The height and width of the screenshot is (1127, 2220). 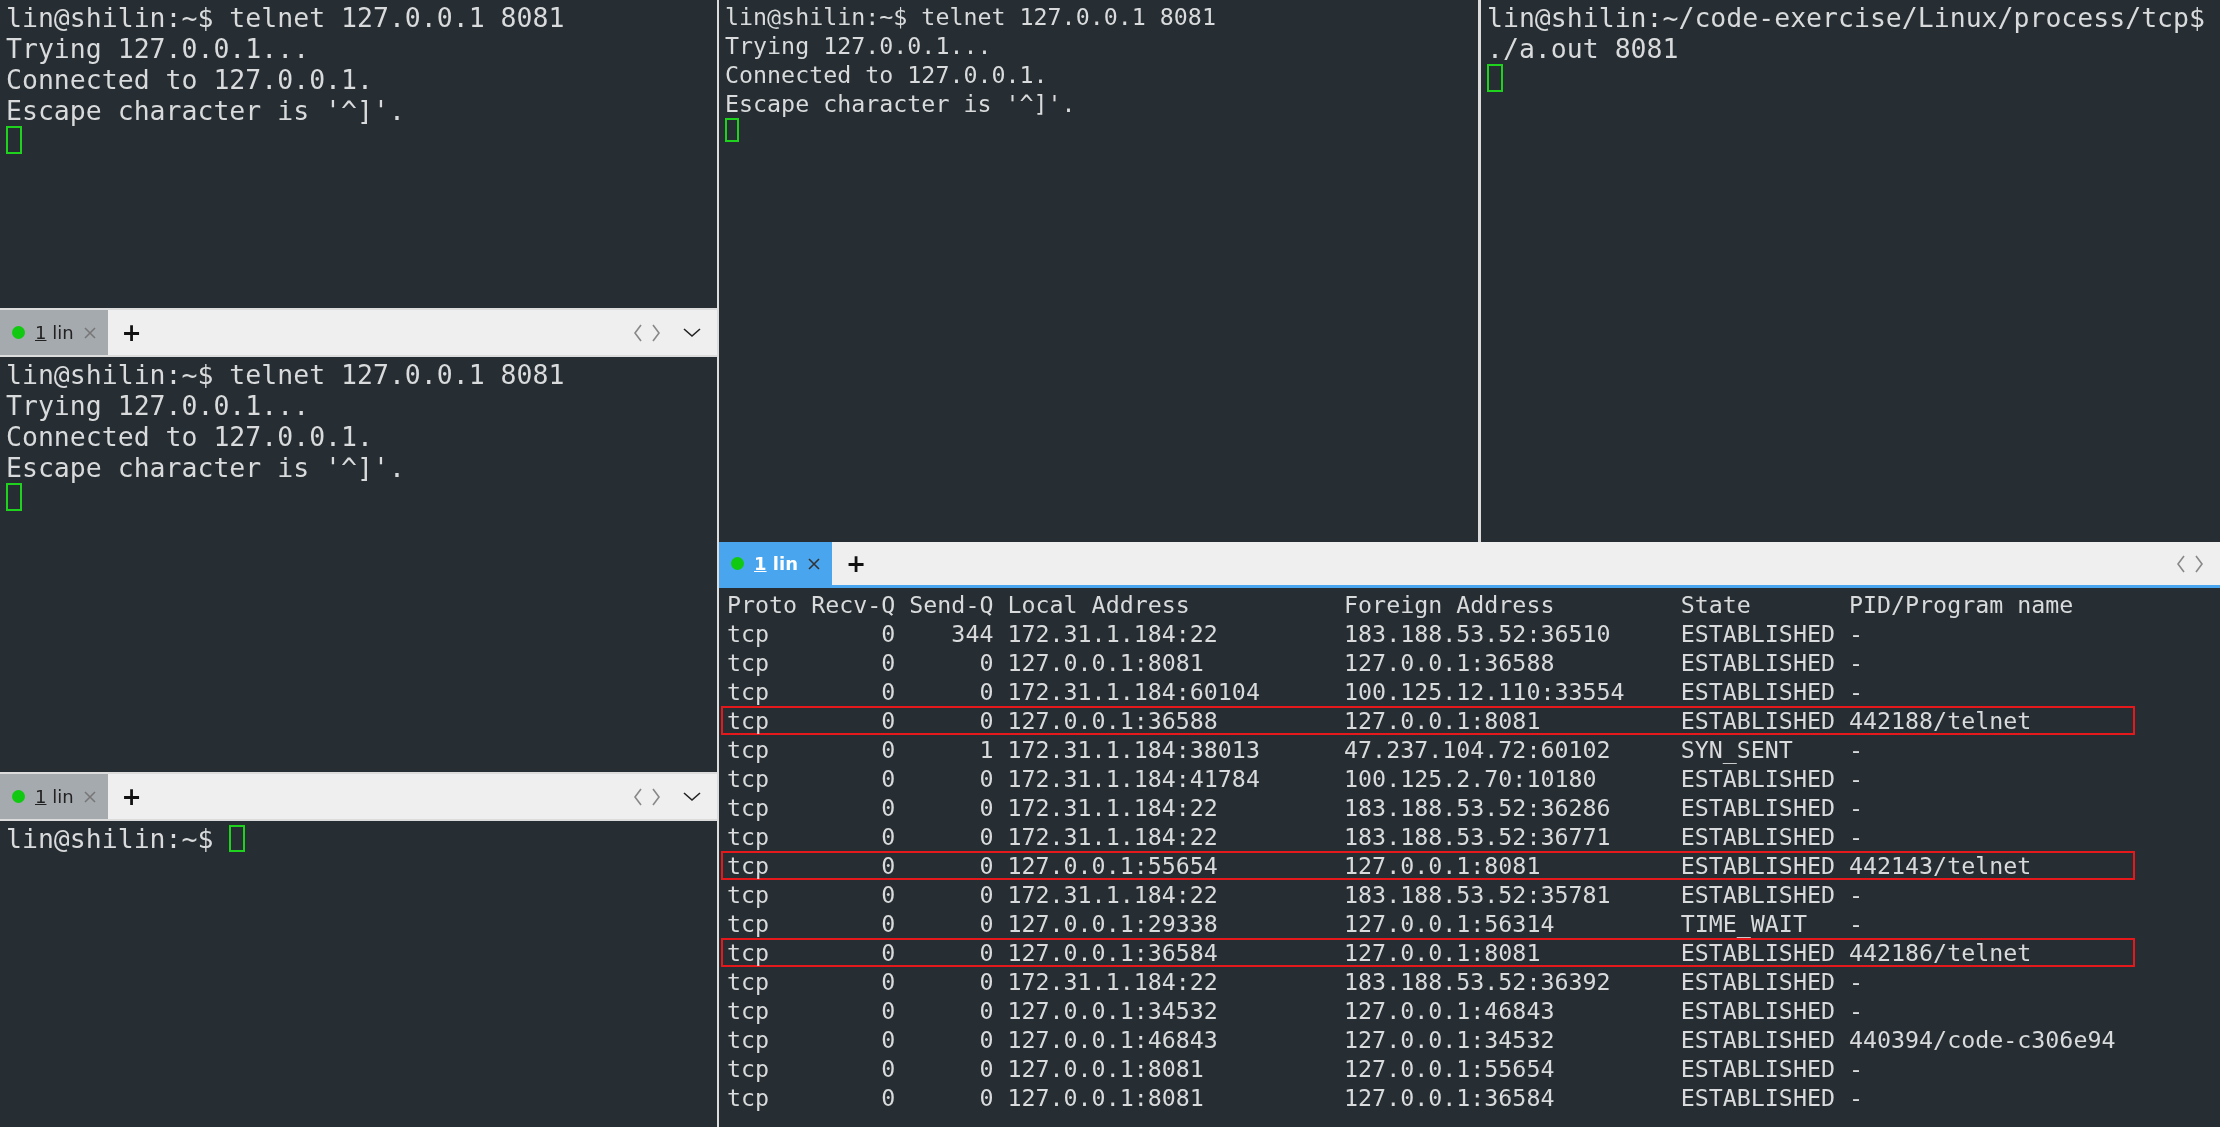 What do you see at coordinates (1112, 1039) in the screenshot?
I see `table-cell: 127.0.0.1:46843` at bounding box center [1112, 1039].